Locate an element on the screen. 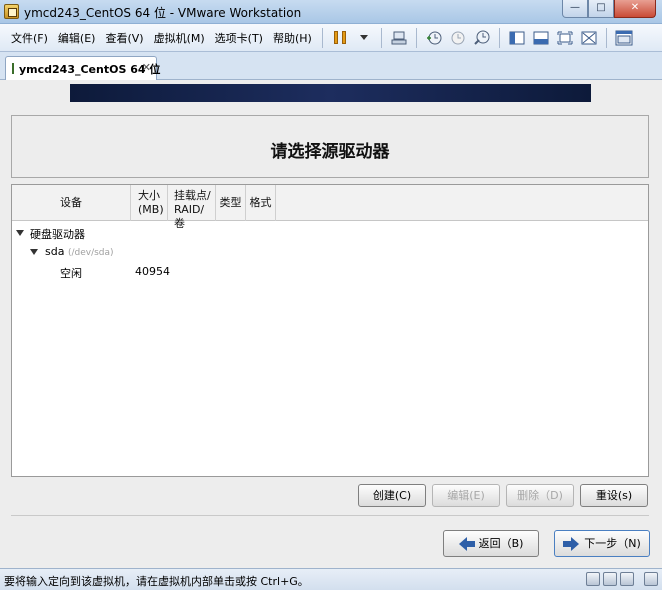 This screenshot has height=590, width=662. tab-close-icon: ✕ is located at coordinates (146, 67).